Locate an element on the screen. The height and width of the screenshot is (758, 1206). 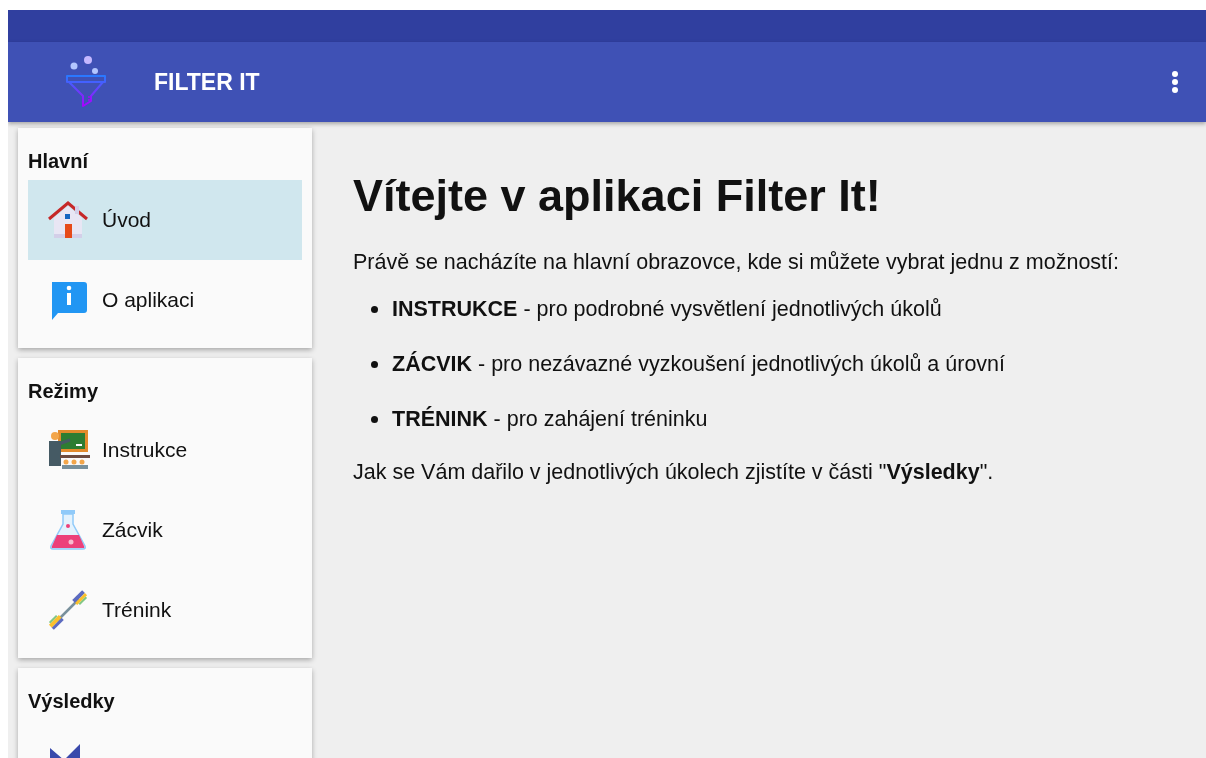
funnel-logo-icon is located at coordinates (86, 82).